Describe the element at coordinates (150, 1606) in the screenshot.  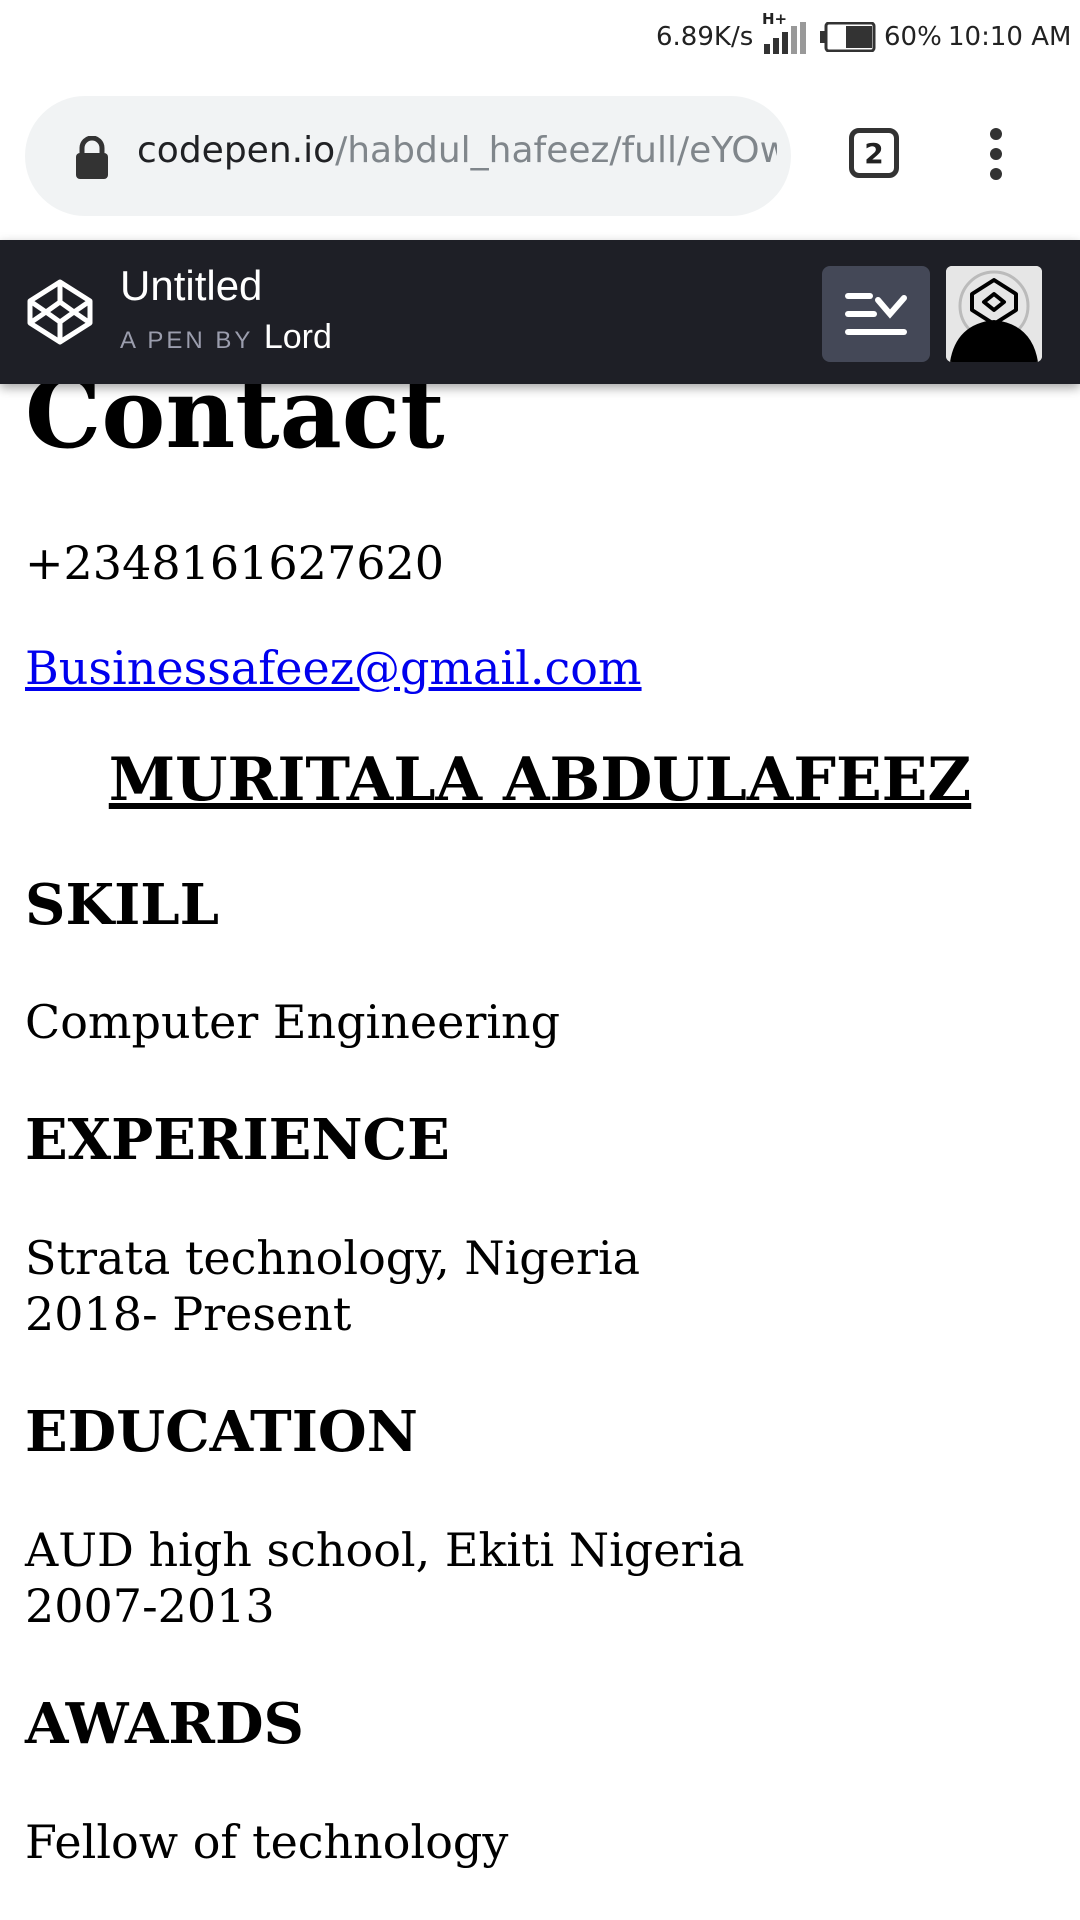
I see `education-dates: 2007-2013` at that location.